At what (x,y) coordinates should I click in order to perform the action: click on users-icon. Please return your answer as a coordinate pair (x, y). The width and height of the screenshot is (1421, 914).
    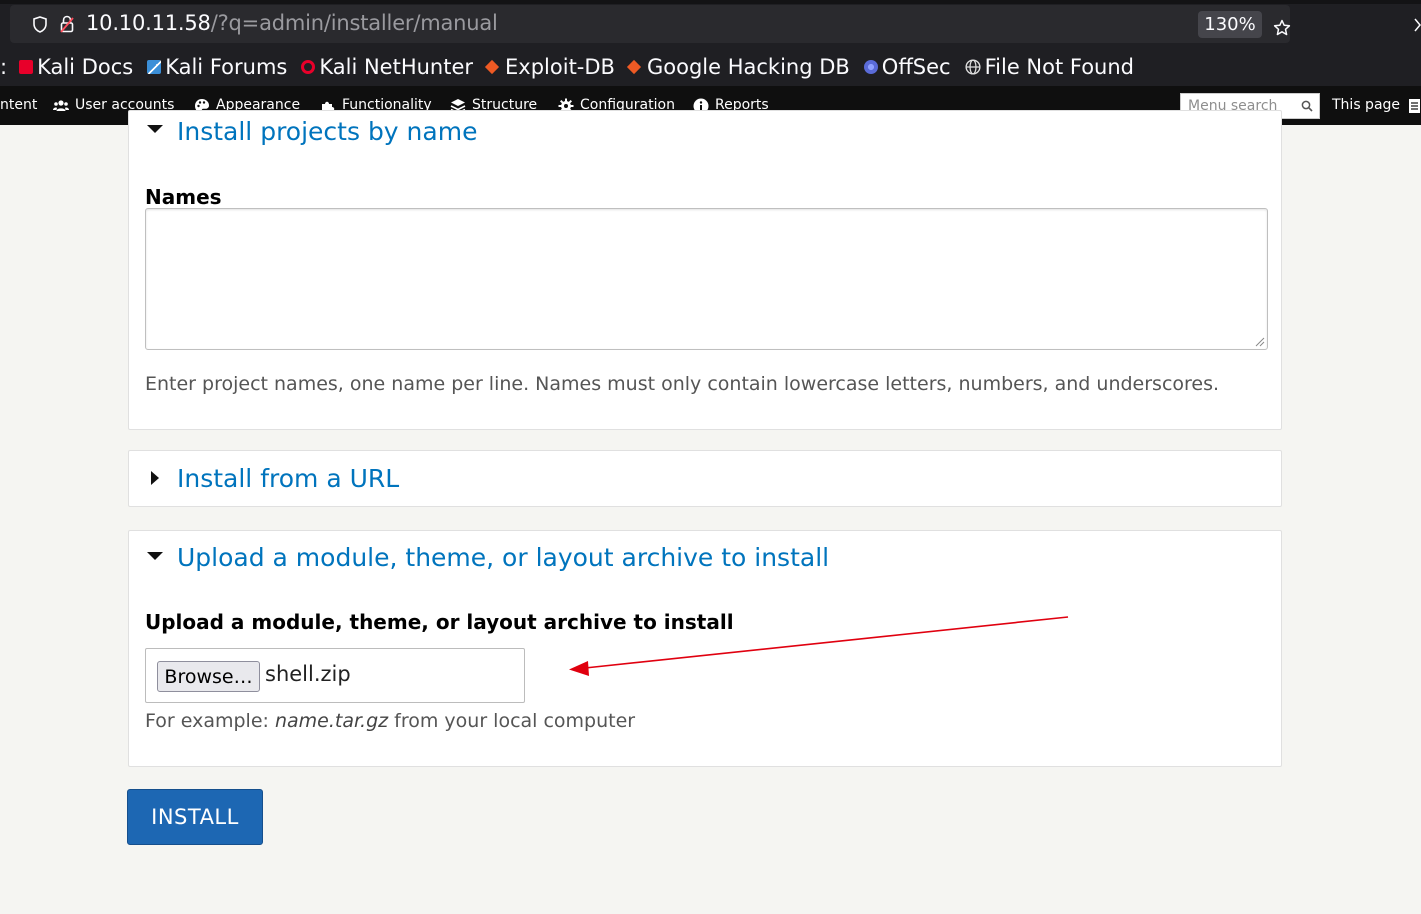
    Looking at the image, I should click on (61, 105).